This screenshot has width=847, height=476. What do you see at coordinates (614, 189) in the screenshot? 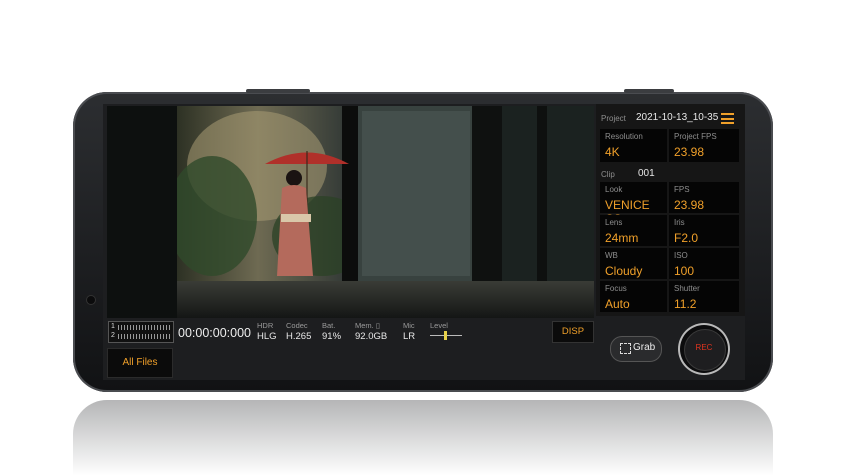
I see `look-label: Look` at bounding box center [614, 189].